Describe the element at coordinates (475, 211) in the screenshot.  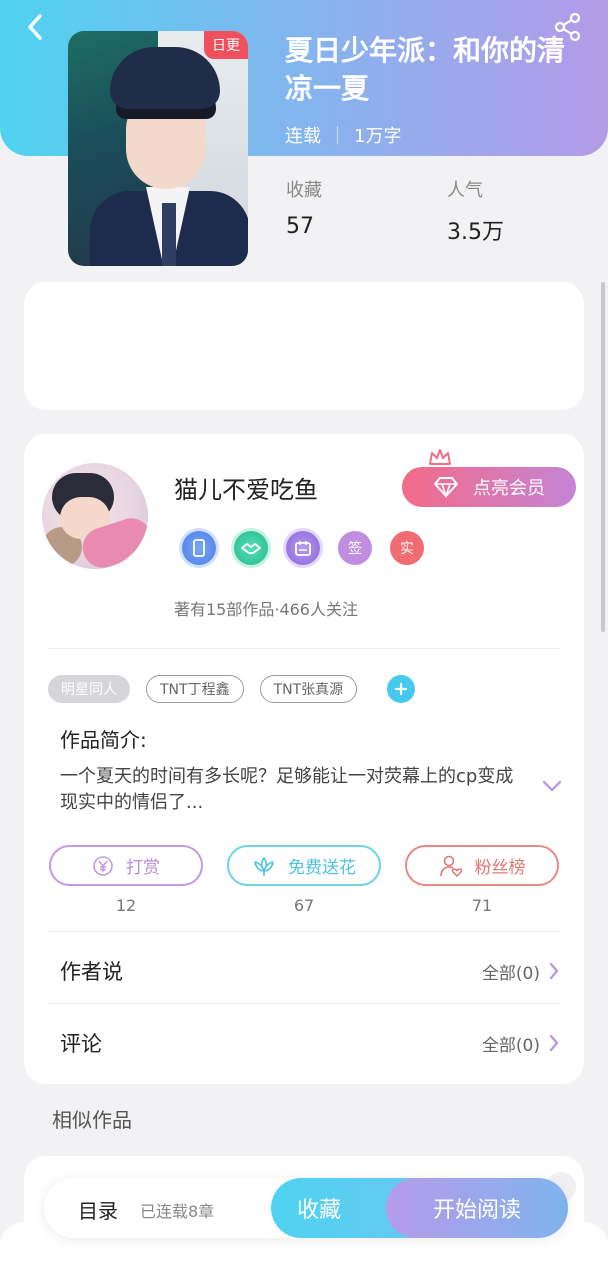
I see `stat-popularity: 人气 3.5万` at that location.